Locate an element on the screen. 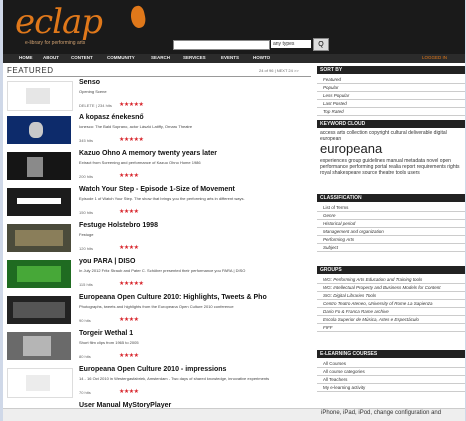 The image size is (466, 421). elearn-item: My e-learning activity is located at coordinates (391, 388).